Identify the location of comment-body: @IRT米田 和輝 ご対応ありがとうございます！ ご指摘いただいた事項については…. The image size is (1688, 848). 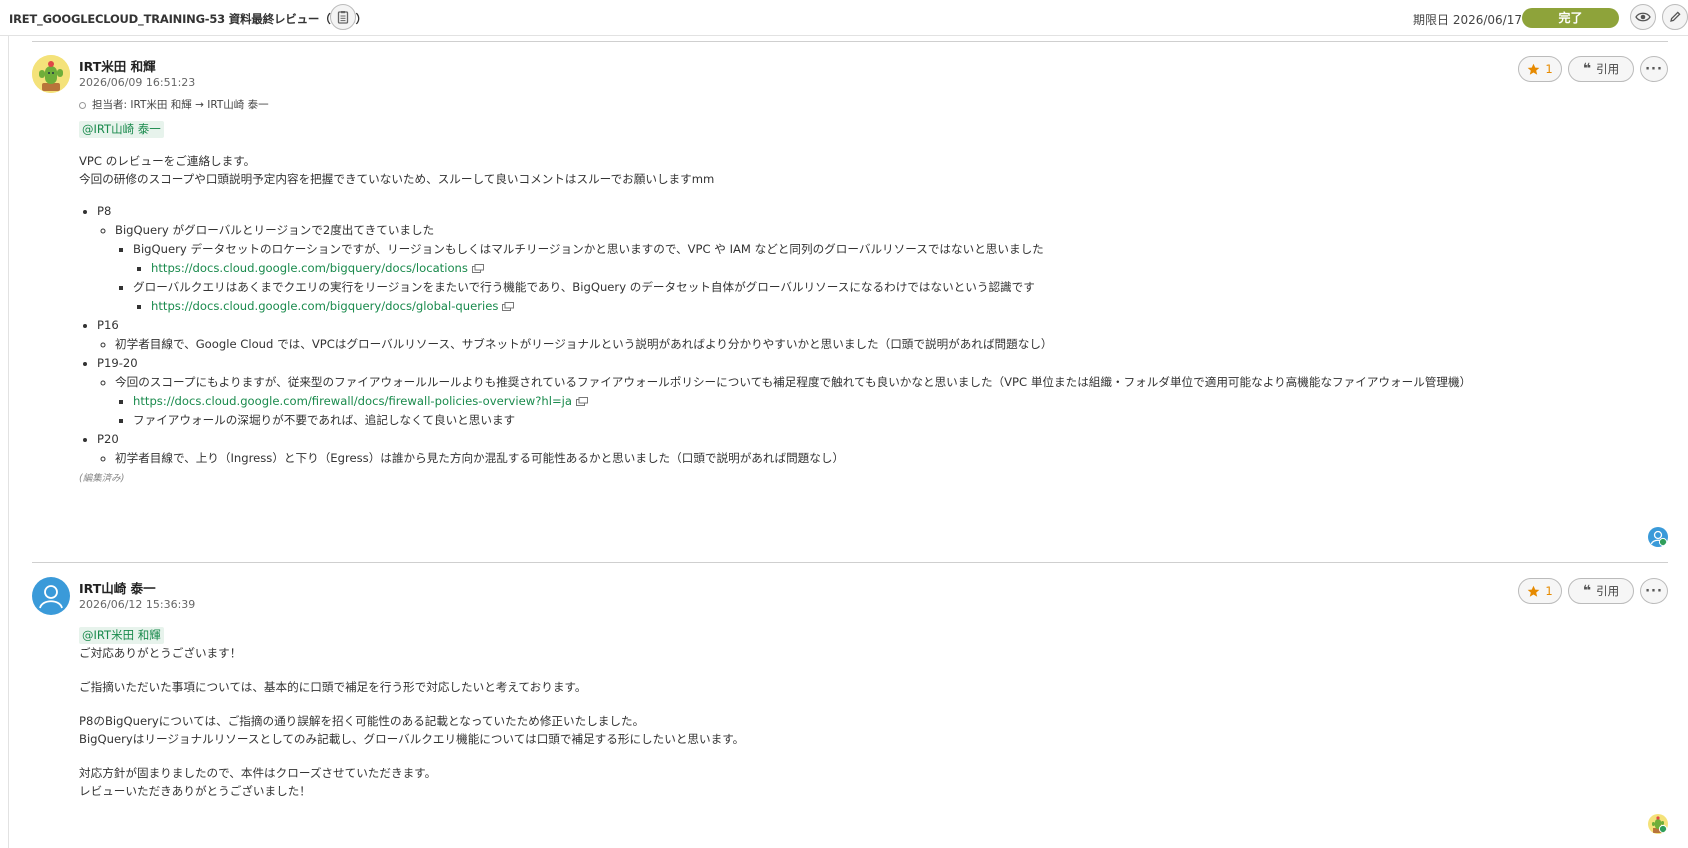
(411, 713).